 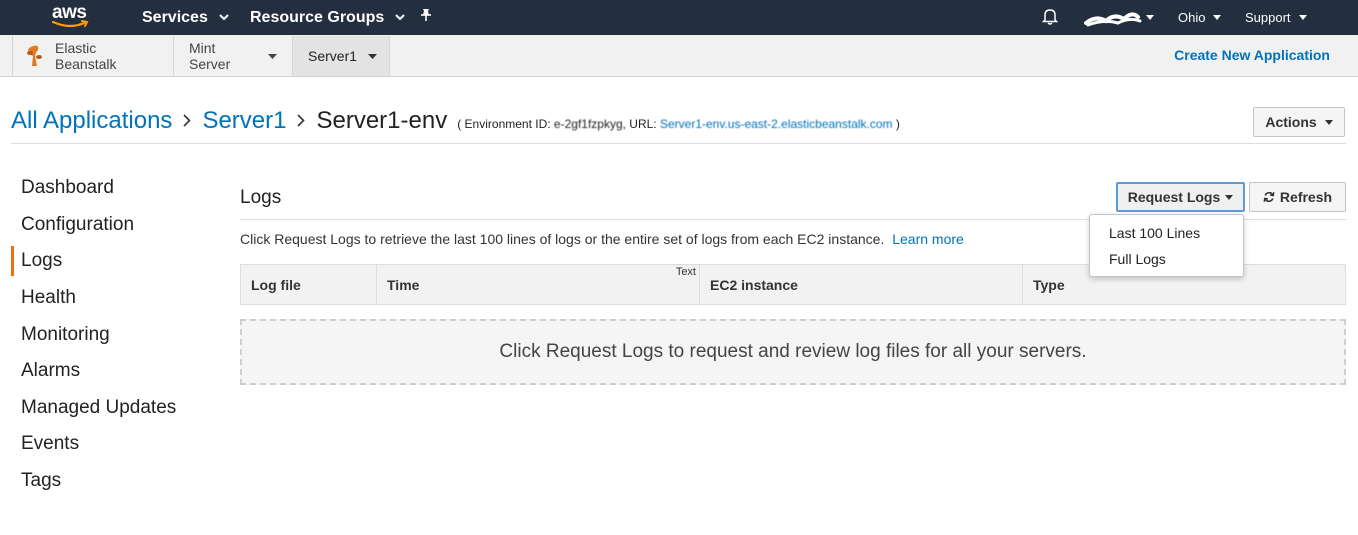 I want to click on resource-groups-menu: Resource Groups, so click(x=327, y=17).